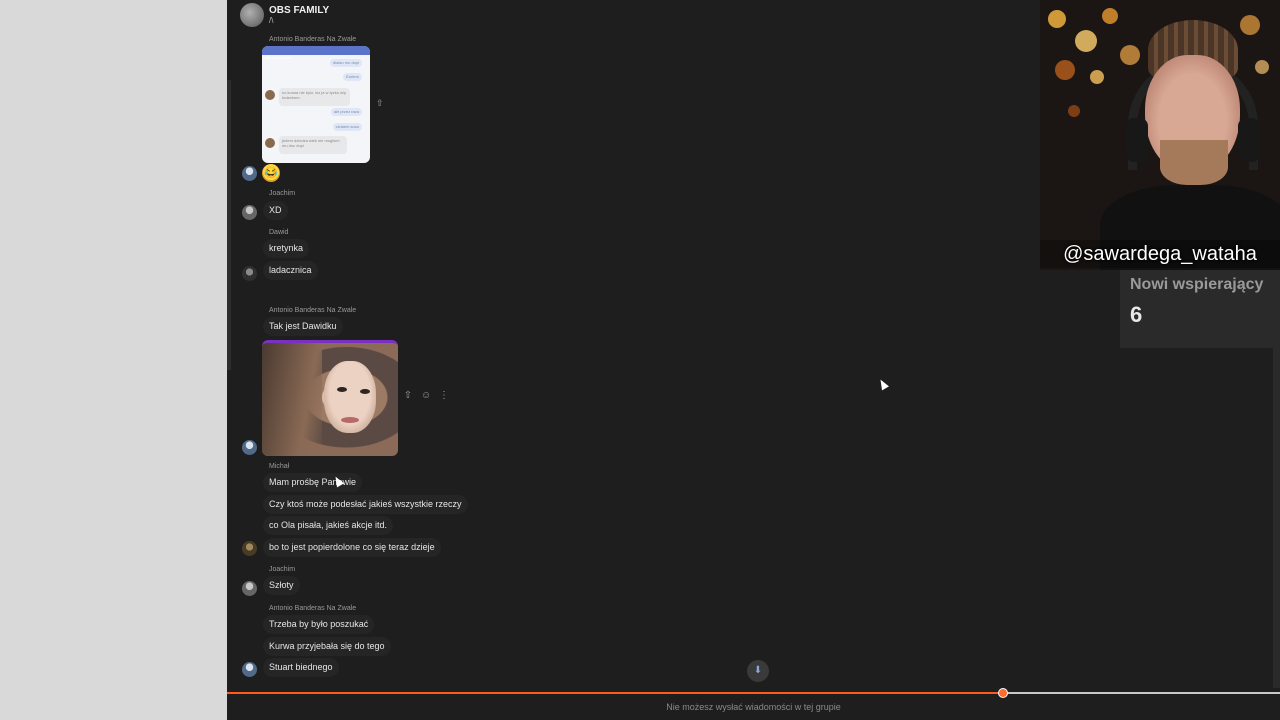  What do you see at coordinates (1200, 309) in the screenshot?
I see `new-supporters-widget: Nowi wspierający 6` at bounding box center [1200, 309].